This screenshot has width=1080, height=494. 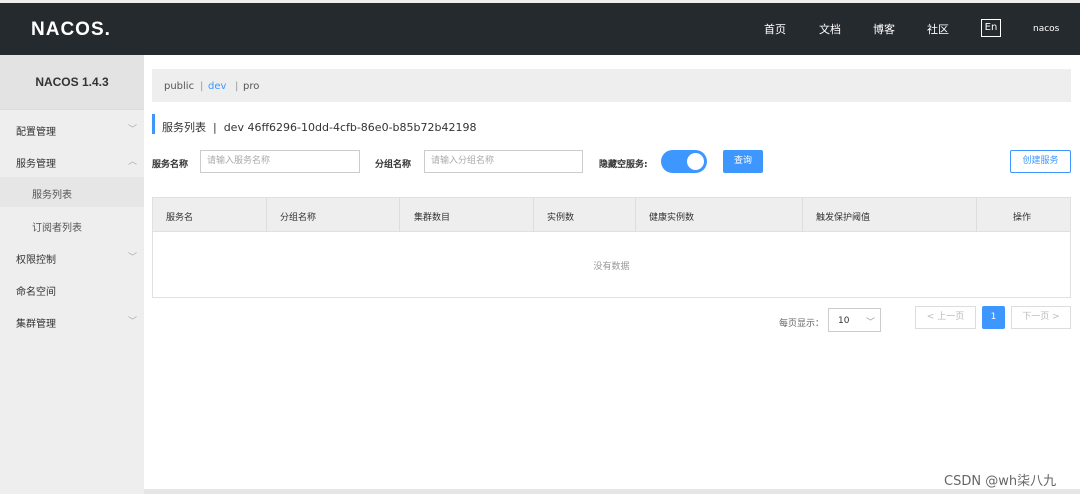 I want to click on query-button: 查询, so click(x=743, y=161).